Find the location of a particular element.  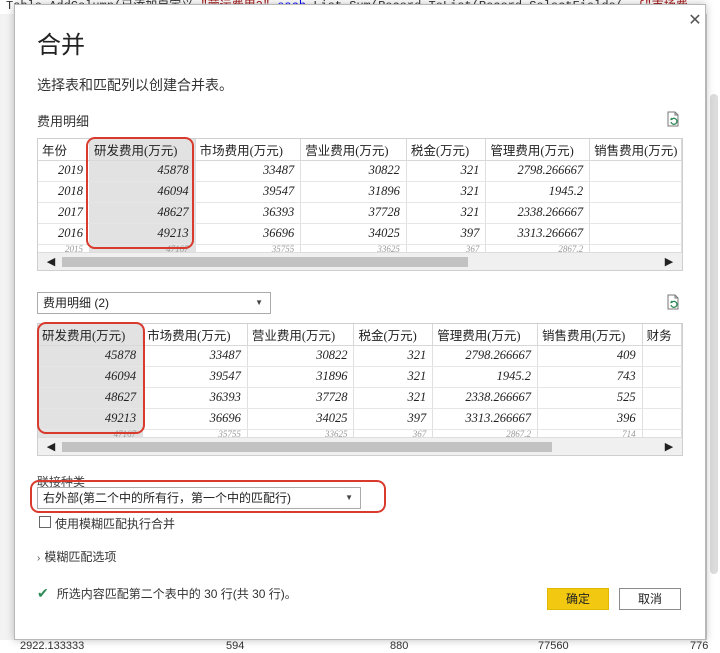

table-cell: 743 is located at coordinates (590, 377).